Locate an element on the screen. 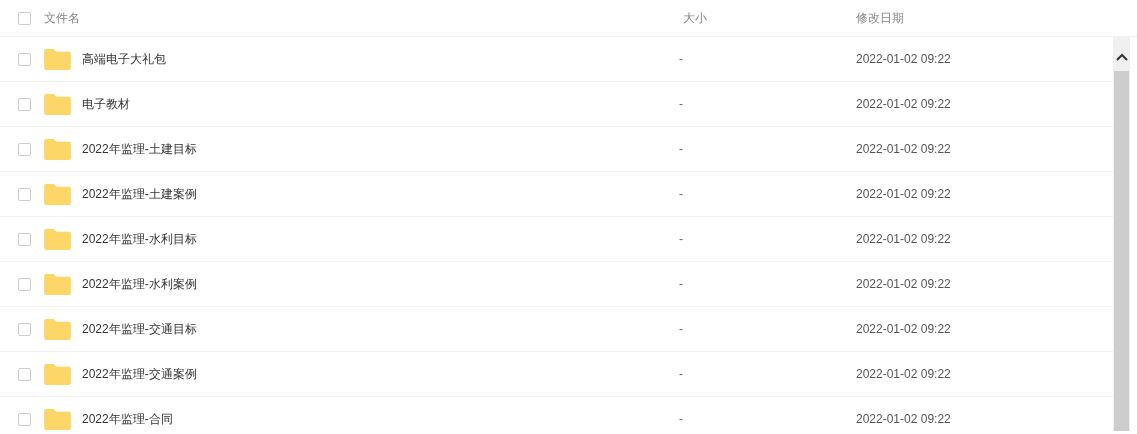  scrollbar is located at coordinates (1121, 234).